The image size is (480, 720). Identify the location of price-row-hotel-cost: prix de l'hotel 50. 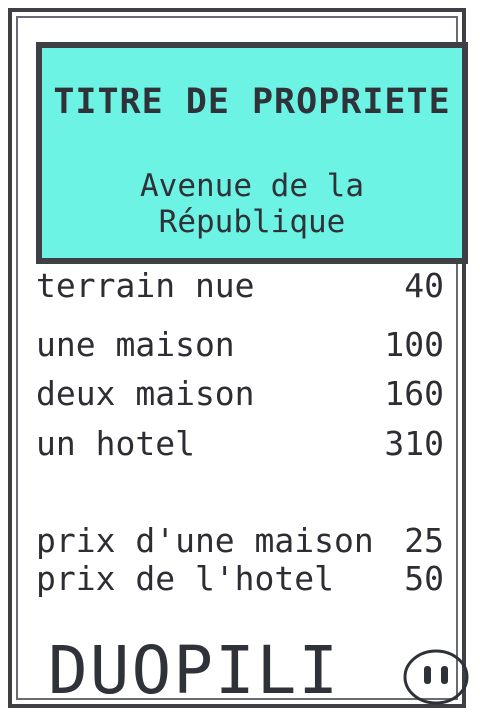
(240, 579).